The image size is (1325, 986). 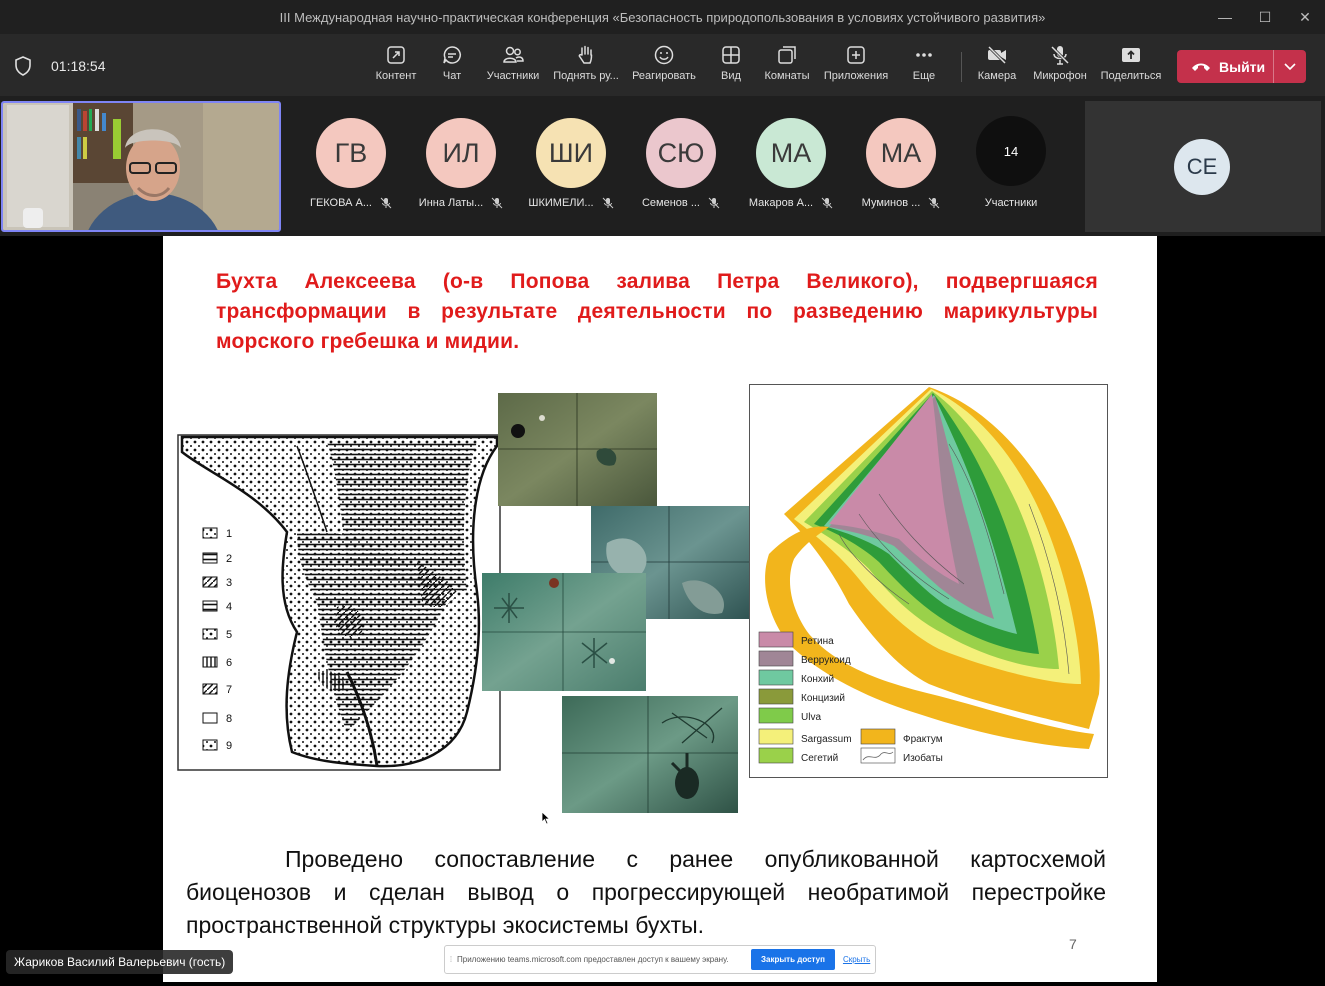 I want to click on bay-biocenosis-schema: 1 2 3 4 5 6 7 8 9, so click(x=339, y=602).